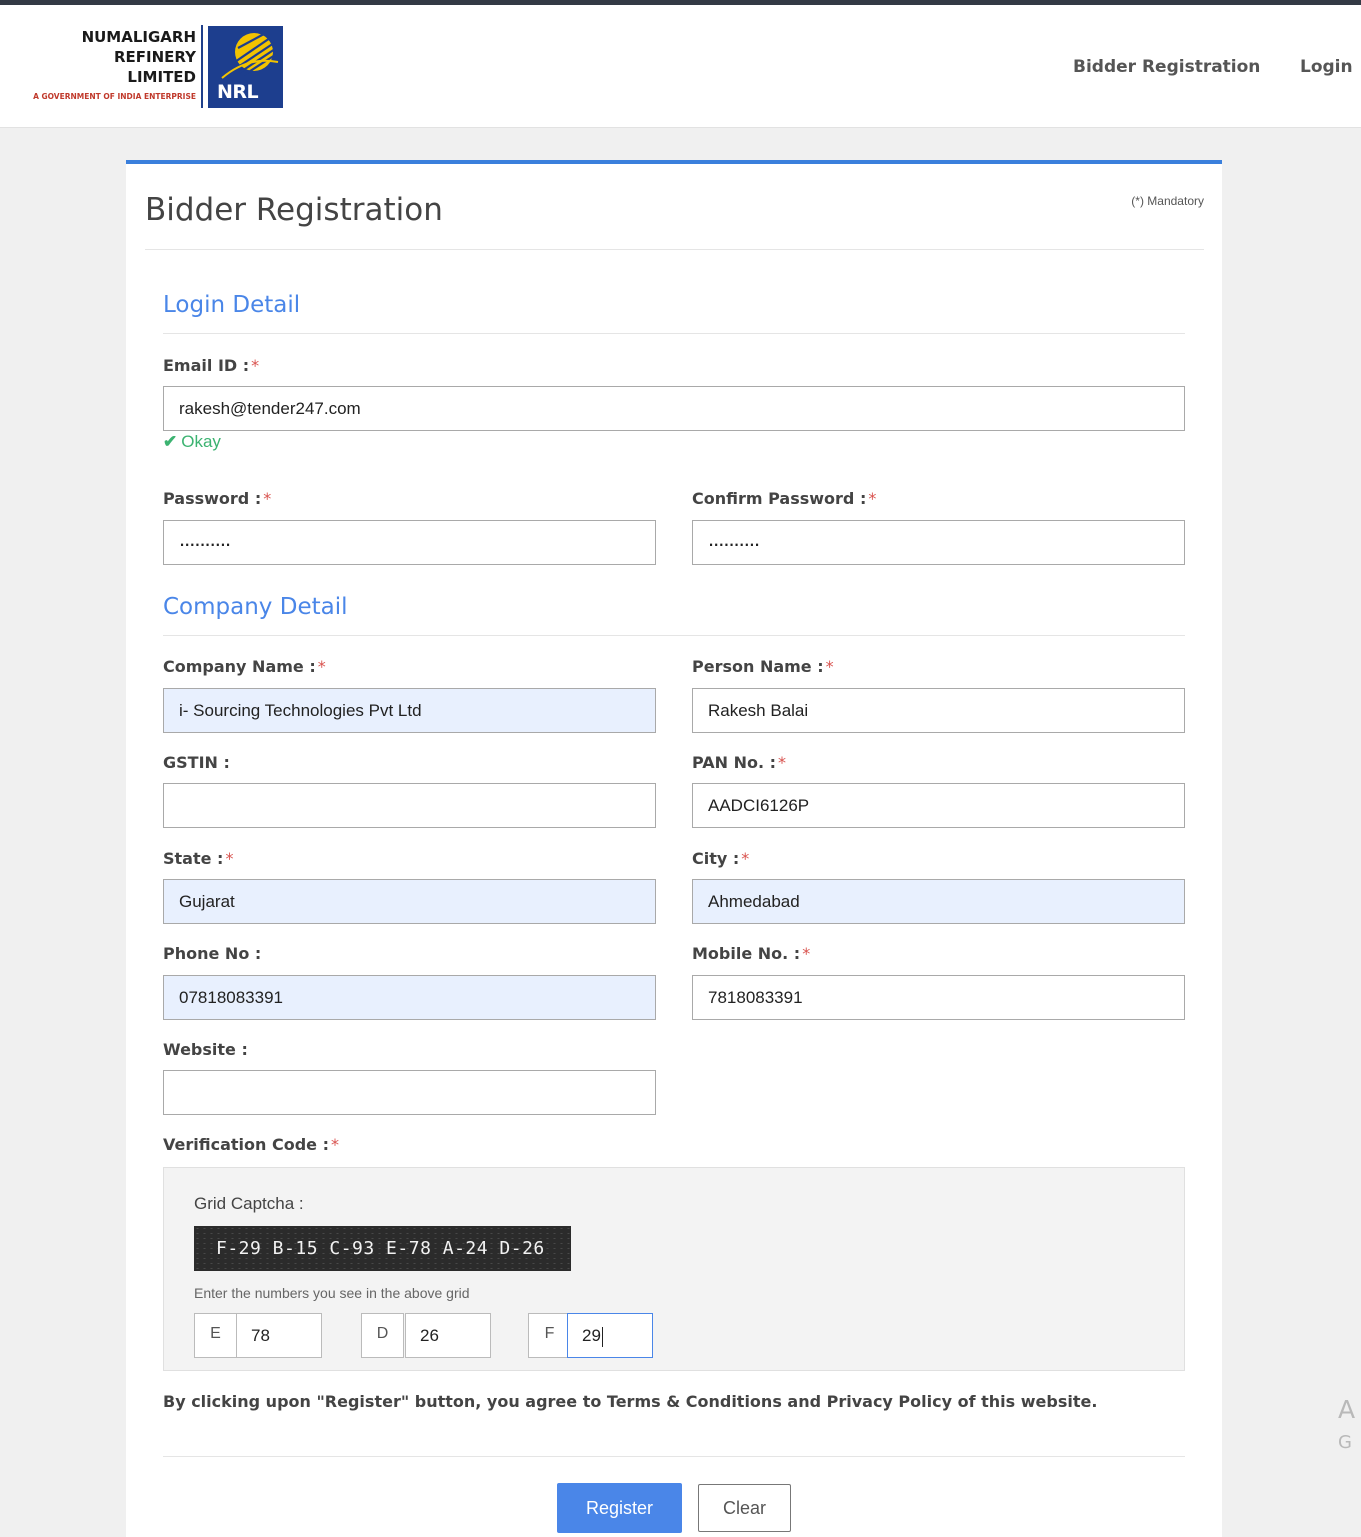 Image resolution: width=1361 pixels, height=1537 pixels. What do you see at coordinates (170, 441) in the screenshot?
I see `check-icon: ✔` at bounding box center [170, 441].